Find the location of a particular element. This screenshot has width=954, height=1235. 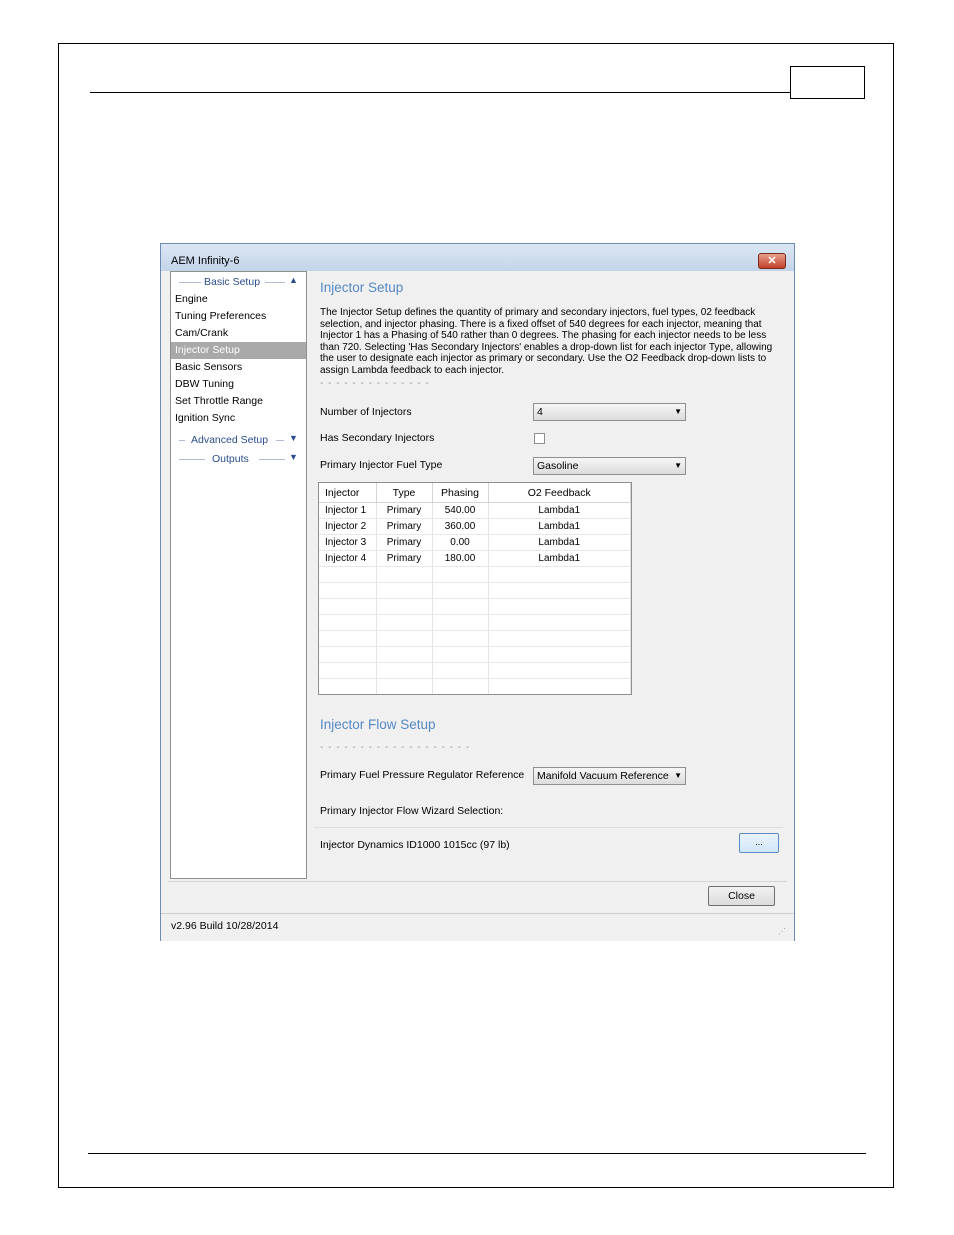

table-row: Injector 2 Primary 360.00 Lambda1 is located at coordinates (475, 526).